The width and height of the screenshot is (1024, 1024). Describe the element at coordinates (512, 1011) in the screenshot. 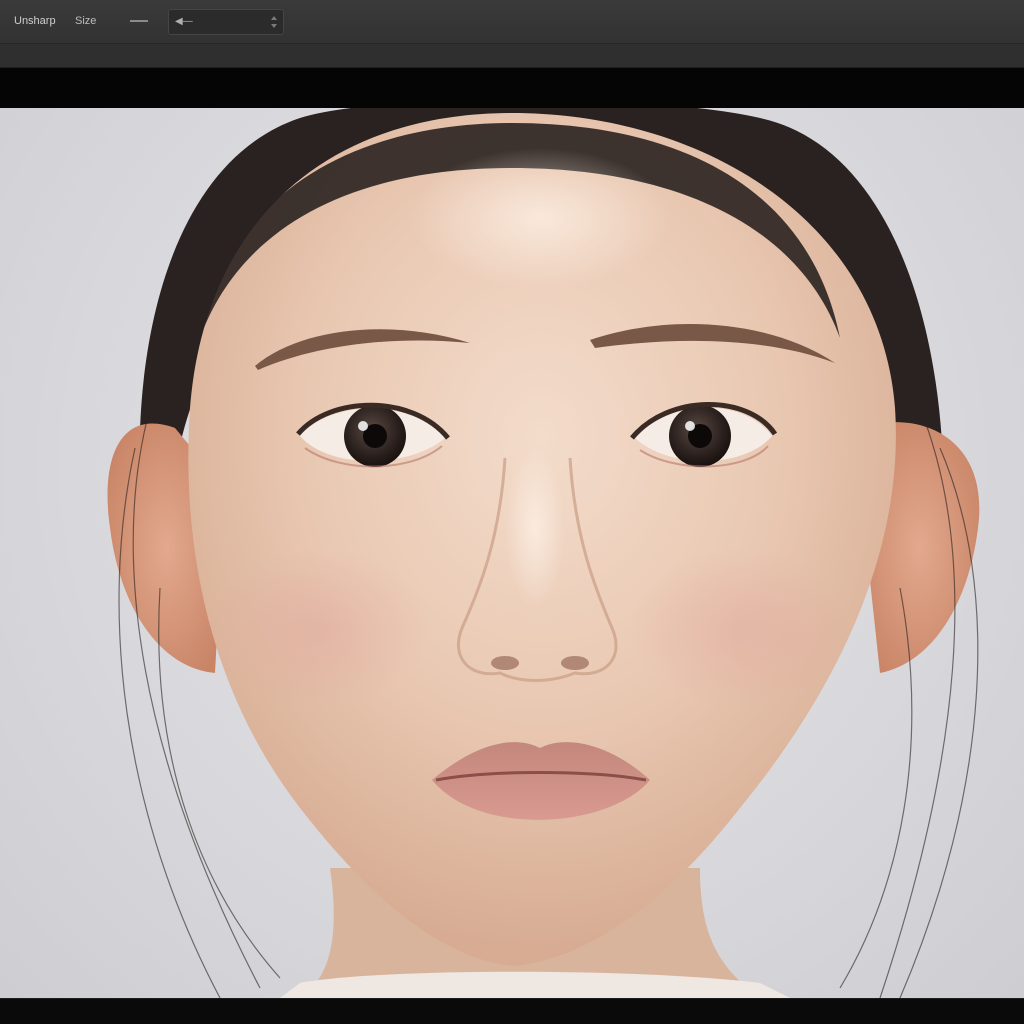

I see `status-bar` at that location.